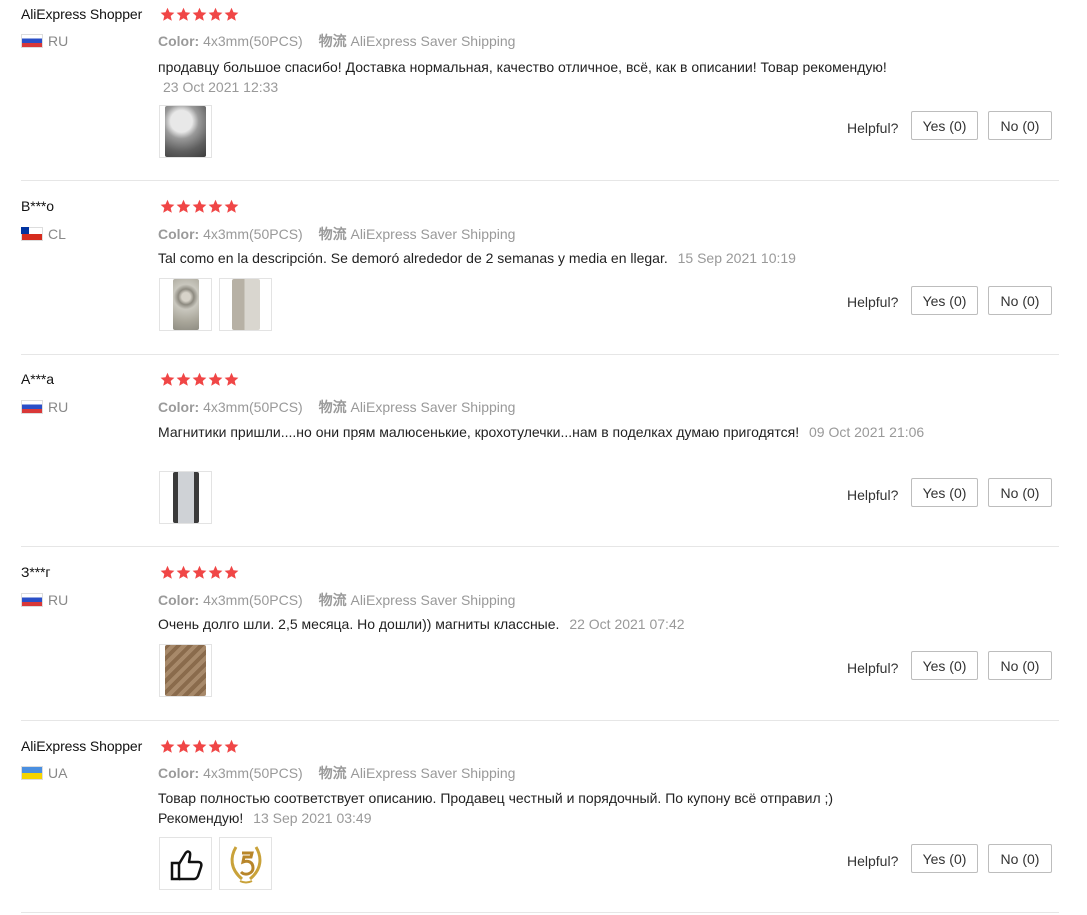  What do you see at coordinates (627, 624) in the screenshot?
I see `review-date: 22 Oct 2021 07:42` at bounding box center [627, 624].